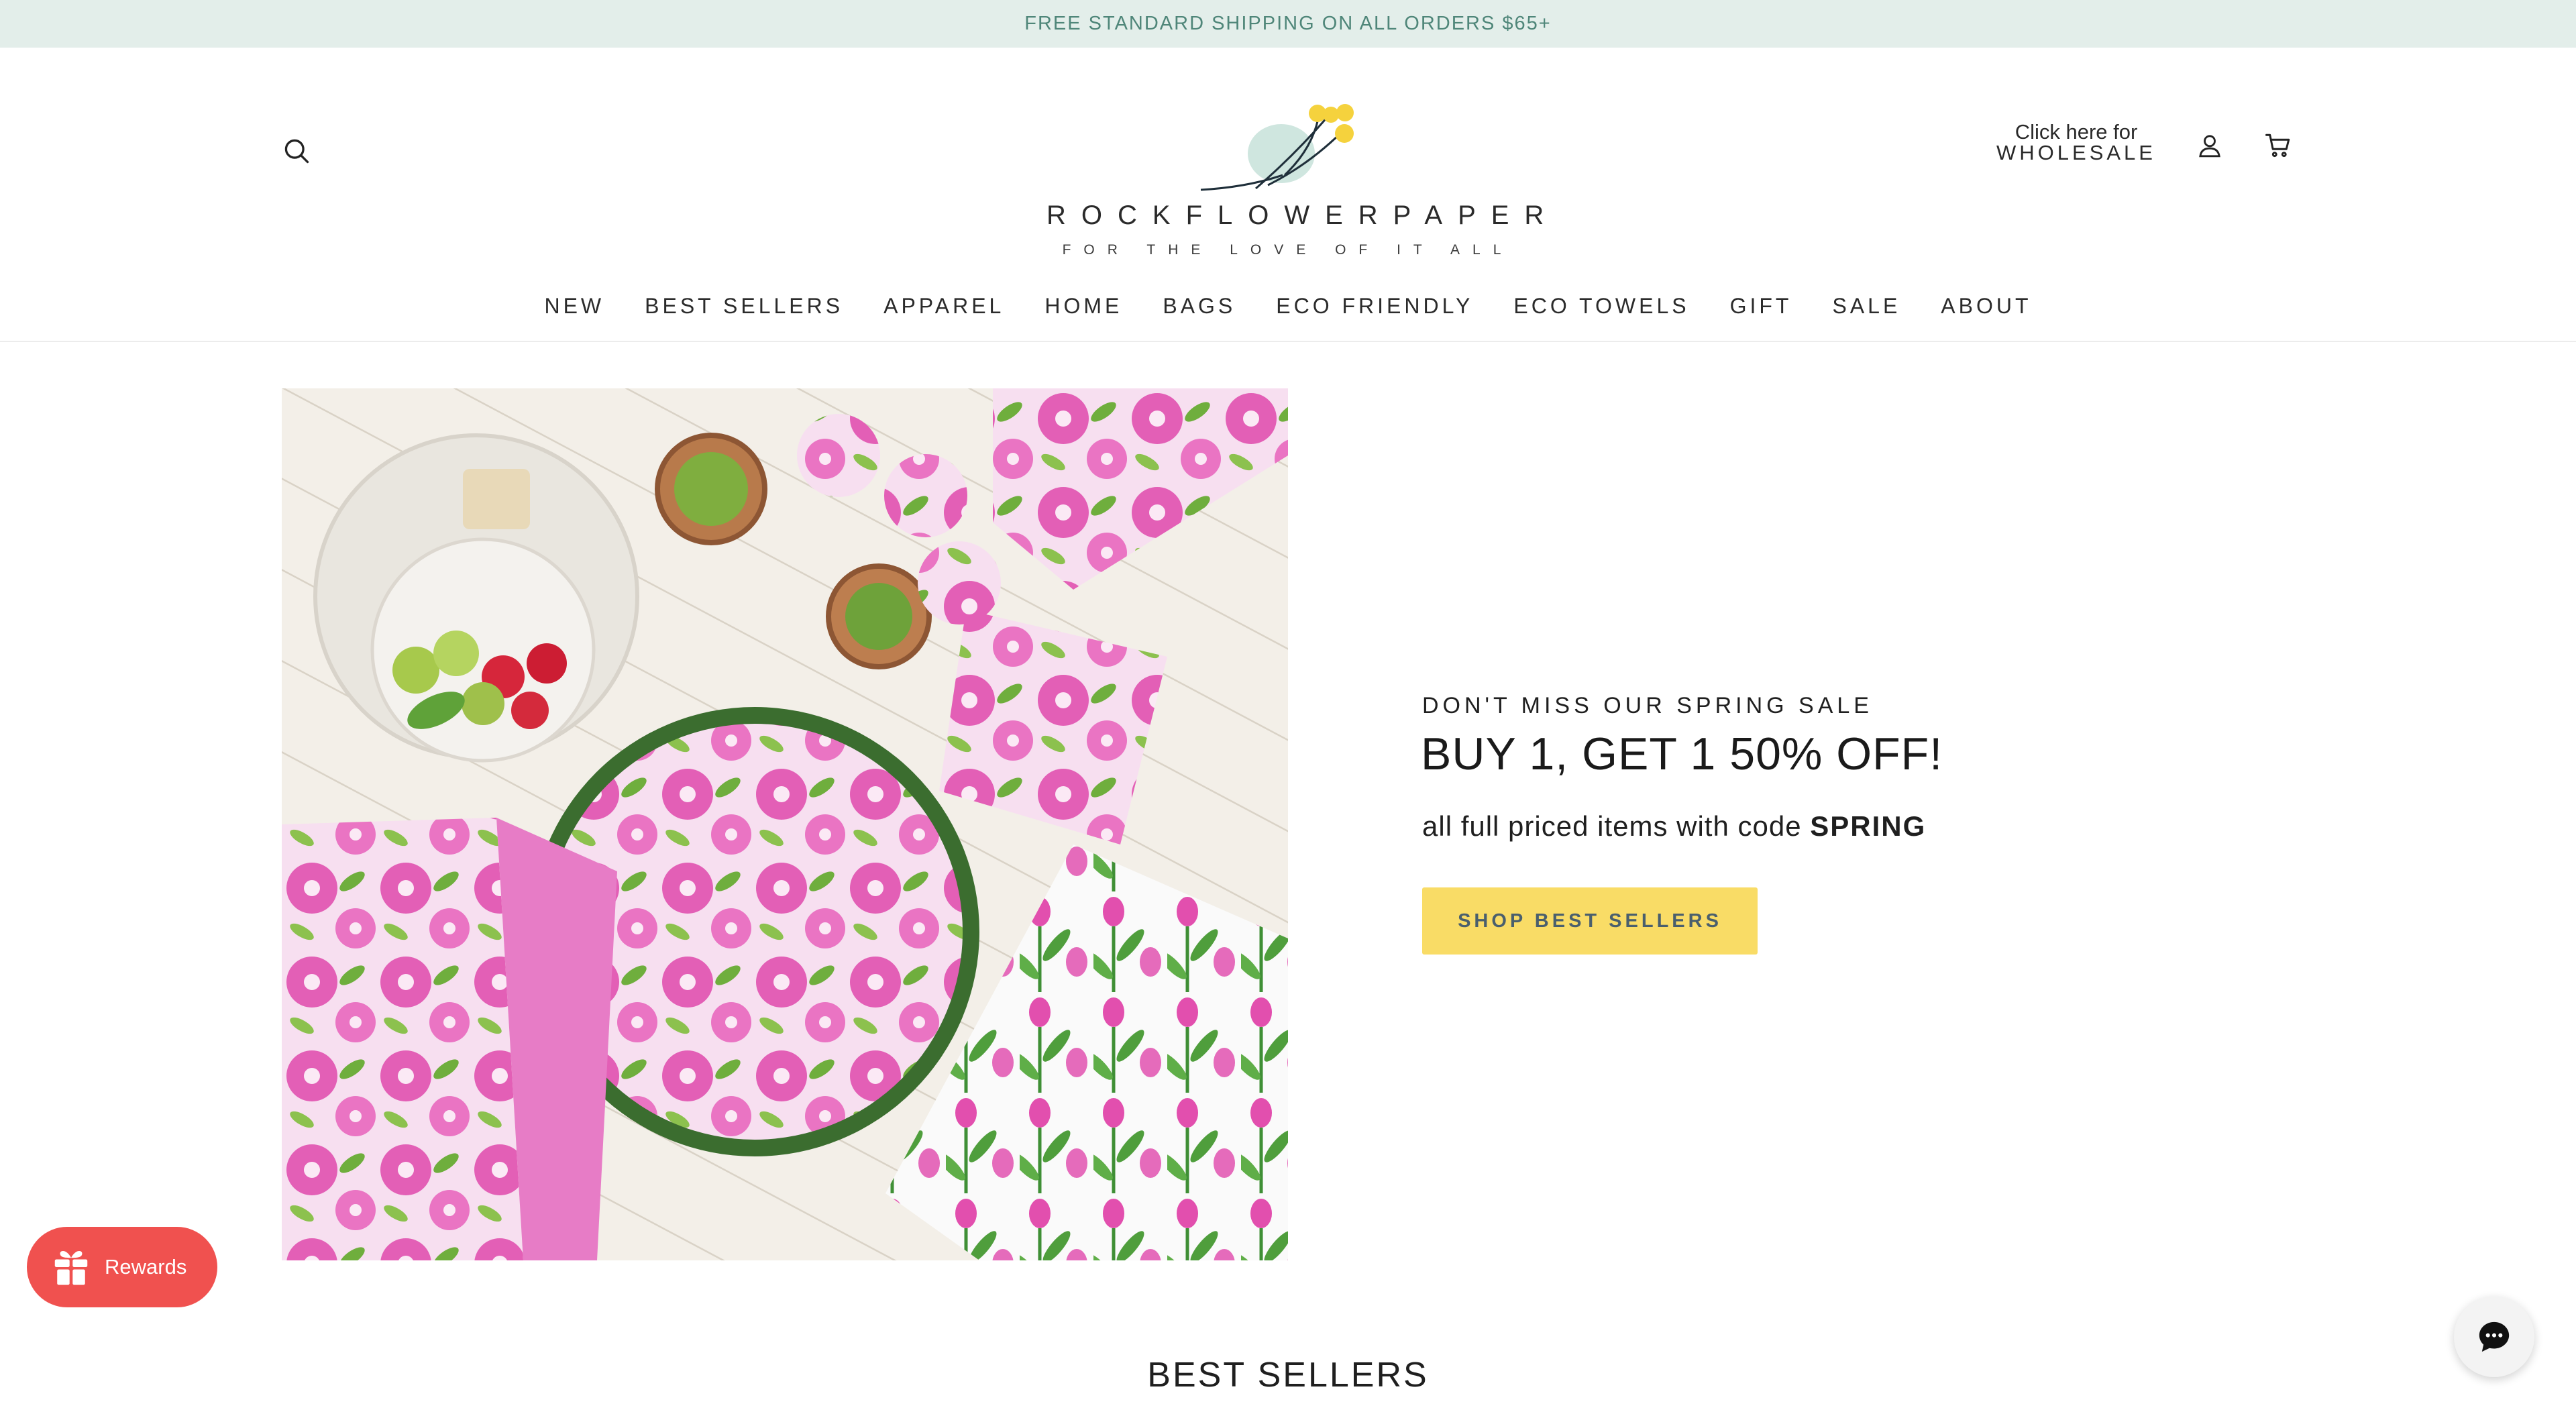 The width and height of the screenshot is (2576, 1414). I want to click on shop-best-sellers-button: SHOP BEST SELLERS, so click(1590, 921).